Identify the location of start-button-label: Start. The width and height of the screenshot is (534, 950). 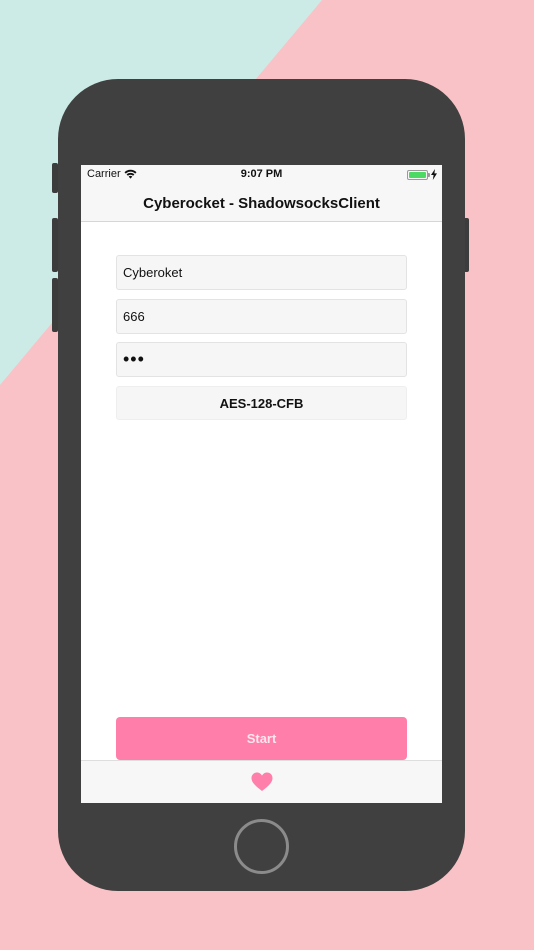
(261, 738).